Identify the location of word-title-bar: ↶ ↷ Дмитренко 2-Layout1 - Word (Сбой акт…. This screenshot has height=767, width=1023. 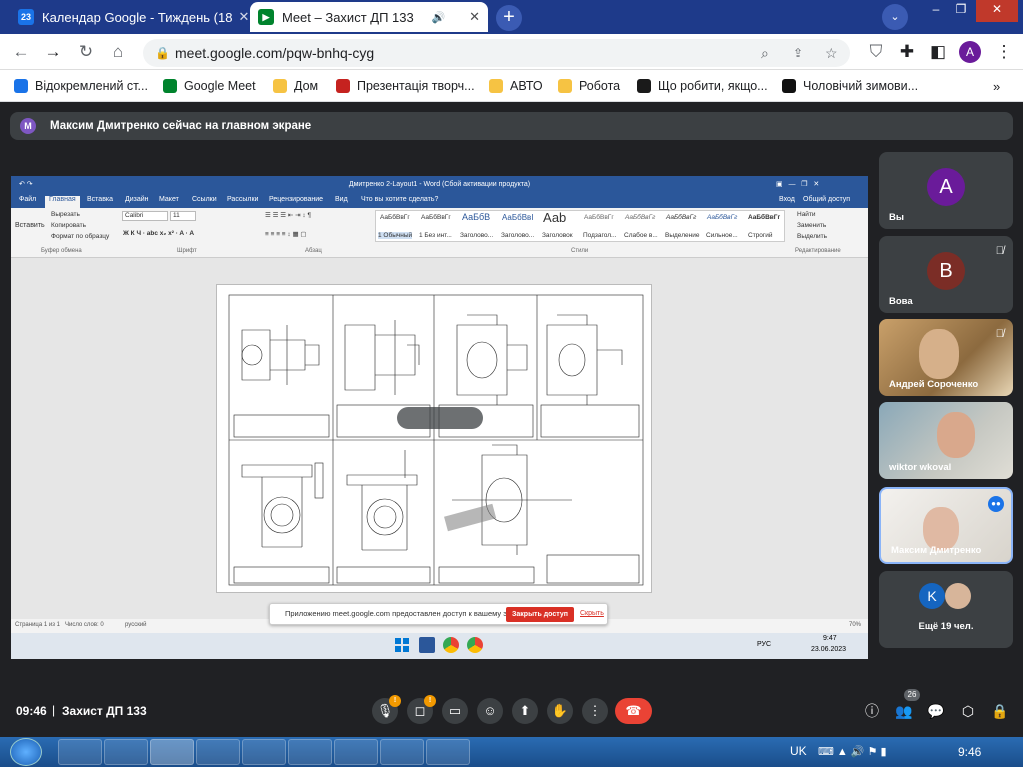
(439, 185).